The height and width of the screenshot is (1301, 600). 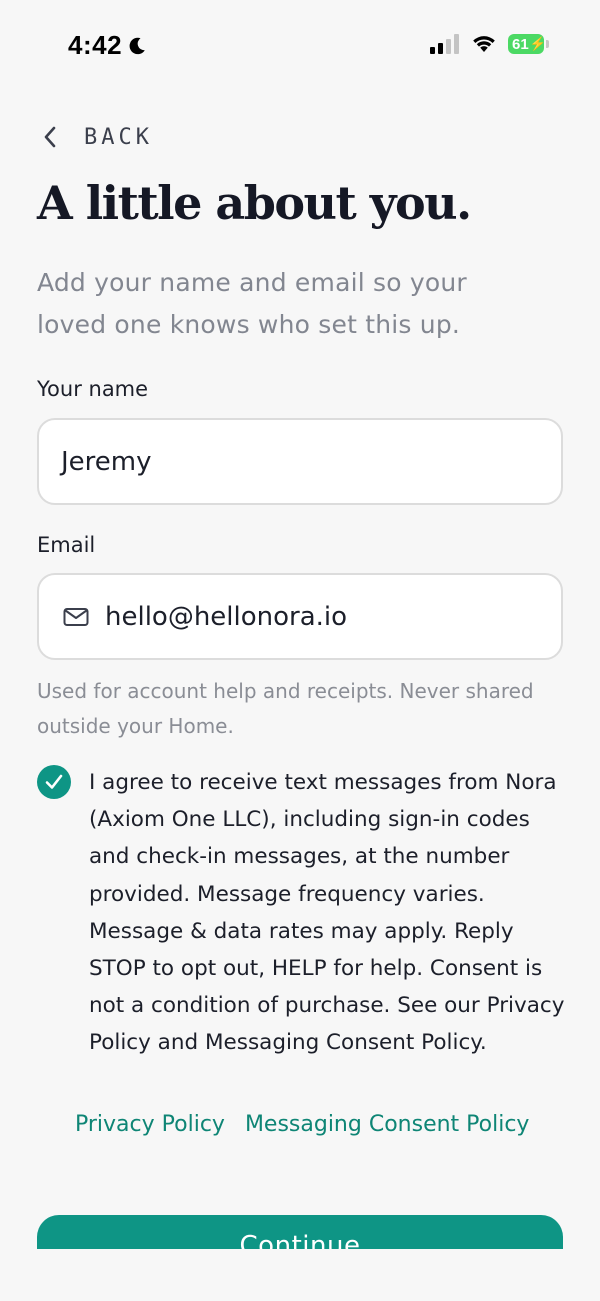 What do you see at coordinates (300, 461) in the screenshot?
I see `name-field: Jeremy` at bounding box center [300, 461].